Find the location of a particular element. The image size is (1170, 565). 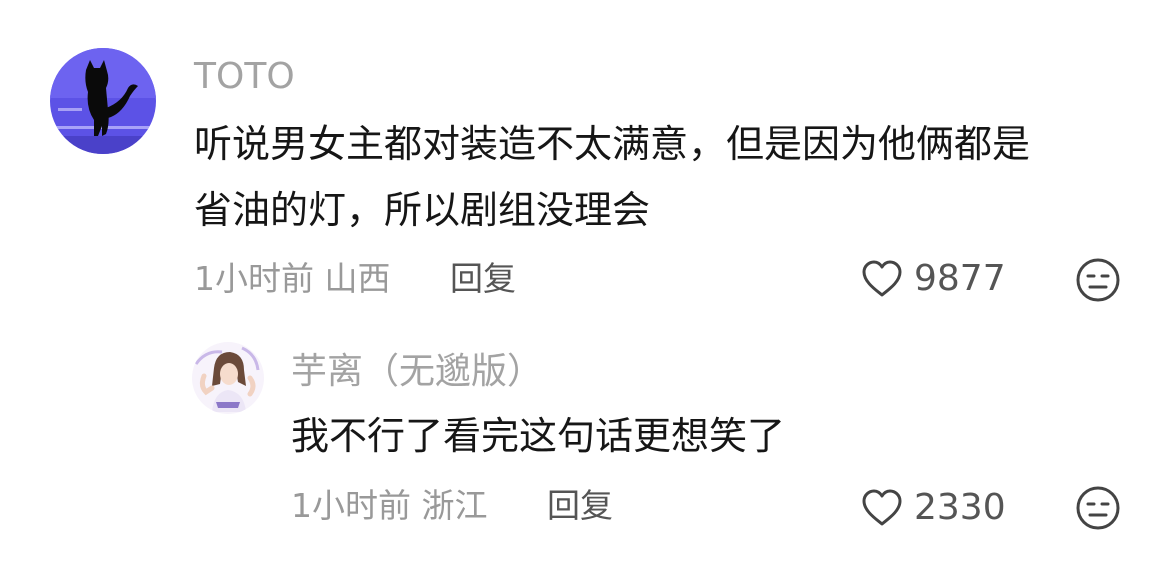

comment-content-line: 听说男女主都对装造不太满意，但是因为他俩都是 is located at coordinates (612, 144).